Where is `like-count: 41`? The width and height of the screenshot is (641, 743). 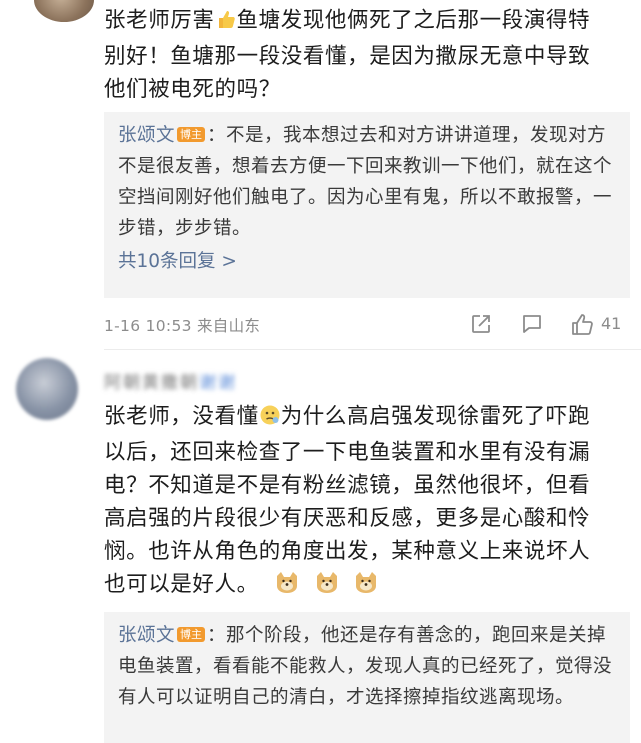
like-count: 41 is located at coordinates (611, 323).